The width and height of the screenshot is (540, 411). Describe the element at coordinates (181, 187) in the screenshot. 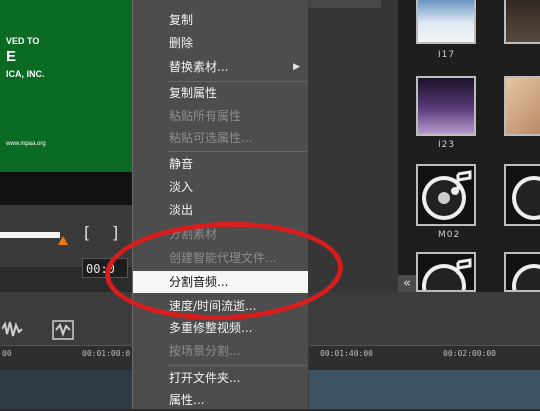

I see `menu-item-label: 淡入` at that location.